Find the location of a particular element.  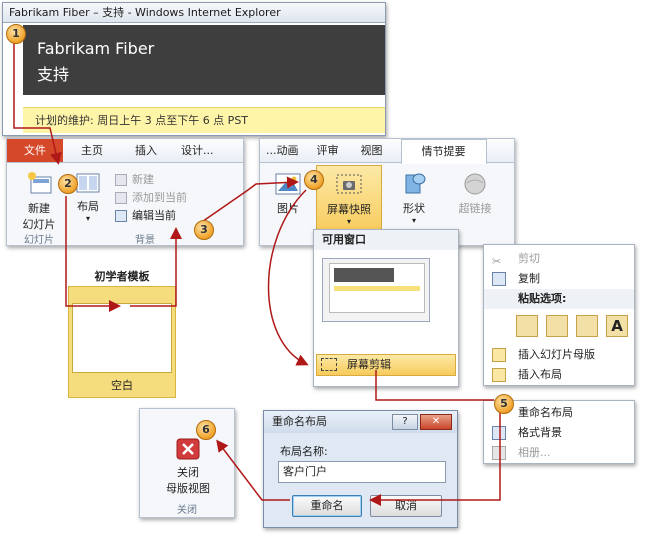

arrow-2b is located at coordinates (156, 267).